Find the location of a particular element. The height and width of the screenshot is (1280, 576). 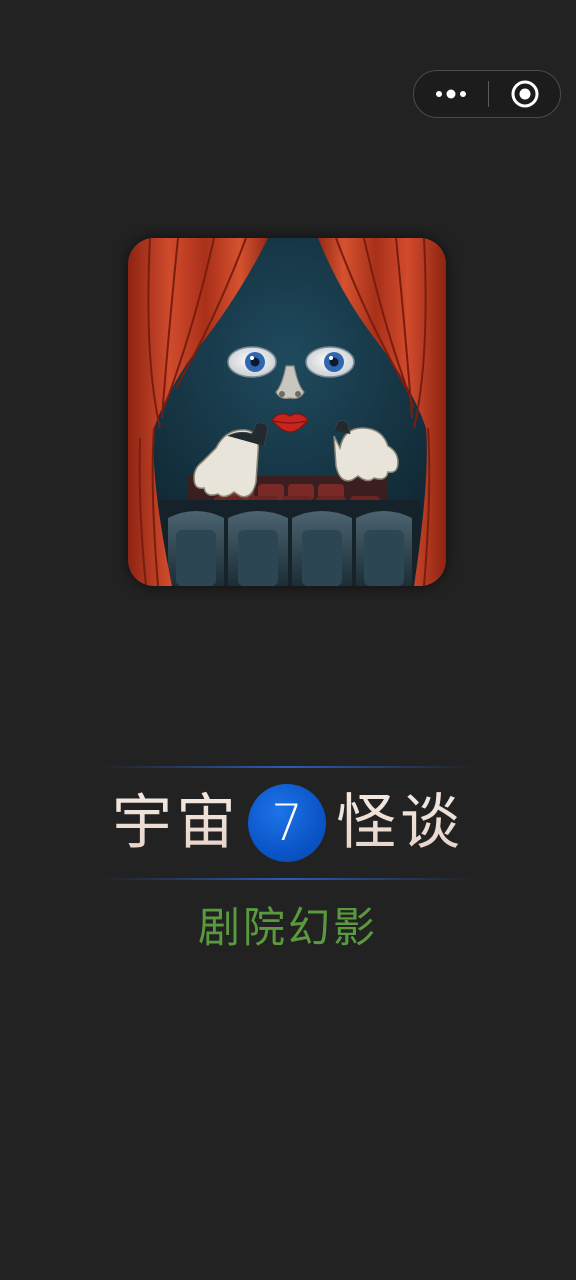

target-close-icon is located at coordinates (524, 94).